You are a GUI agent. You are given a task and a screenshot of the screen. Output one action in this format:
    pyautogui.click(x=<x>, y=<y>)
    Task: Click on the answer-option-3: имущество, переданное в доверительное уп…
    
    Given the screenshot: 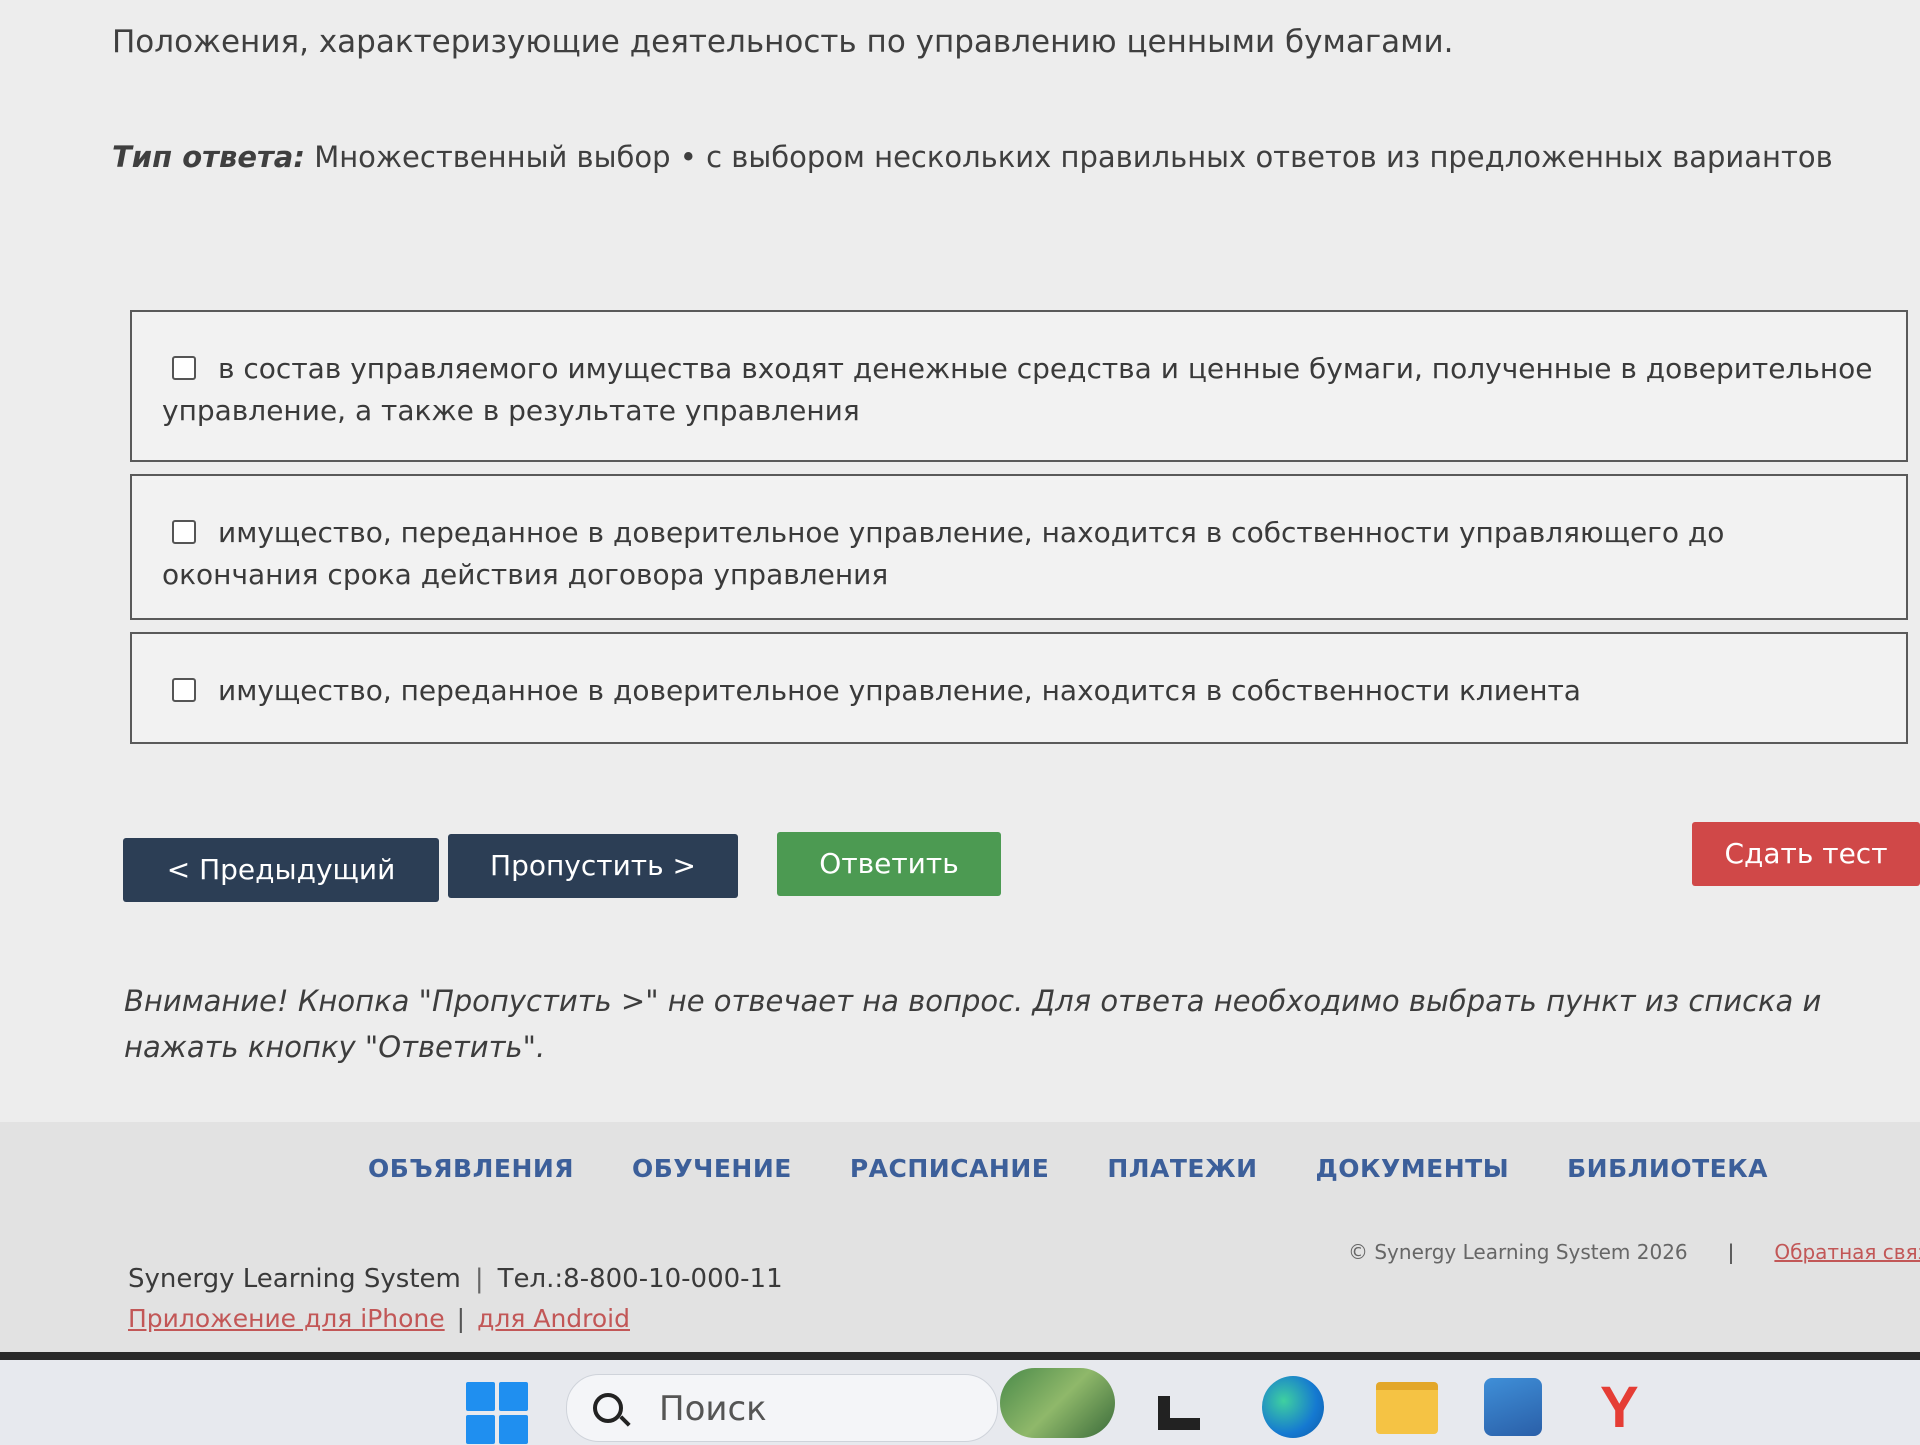 What is the action you would take?
    pyautogui.click(x=1019, y=688)
    